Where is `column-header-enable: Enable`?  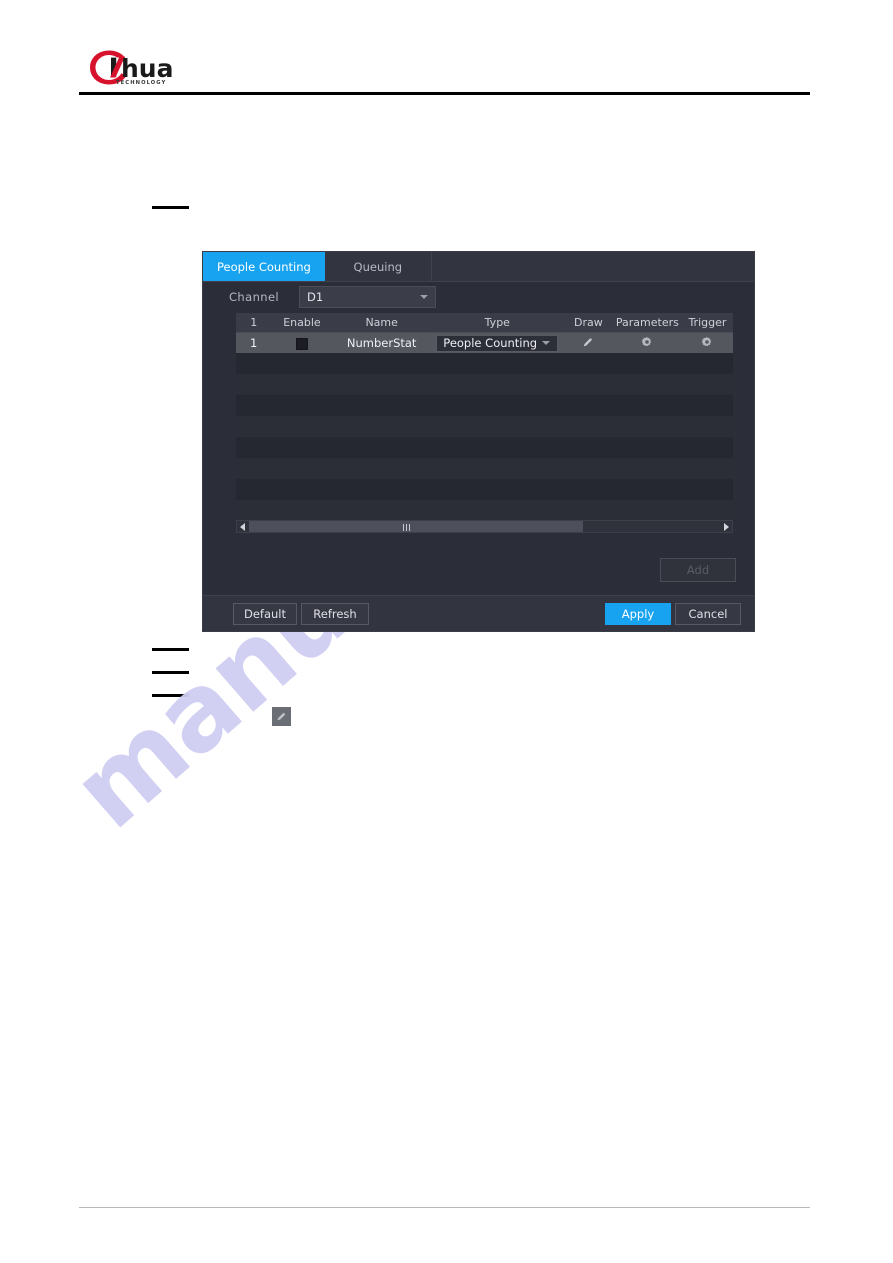
column-header-enable: Enable is located at coordinates (302, 322).